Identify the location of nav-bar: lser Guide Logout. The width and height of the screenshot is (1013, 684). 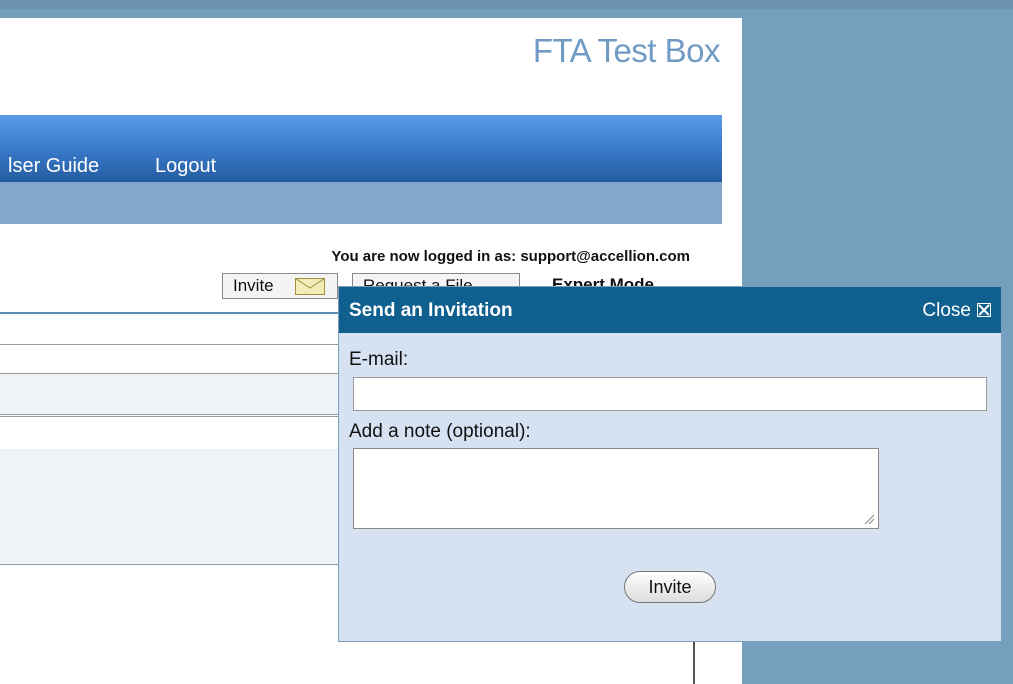
(361, 149).